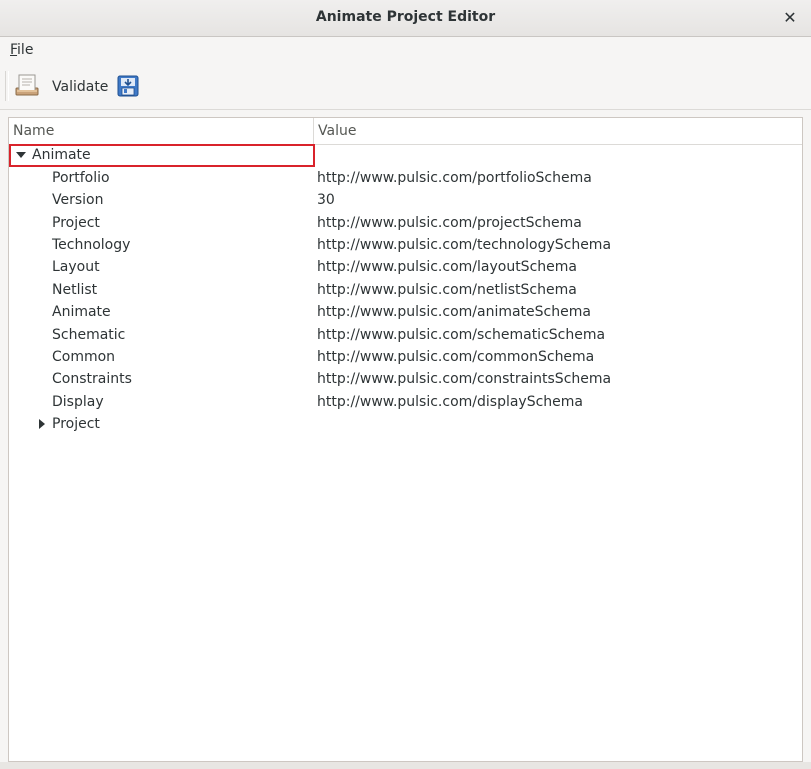 The width and height of the screenshot is (811, 769). Describe the element at coordinates (449, 223) in the screenshot. I see `tree-node-value: http://www.pulsic.com/projectSchema` at that location.